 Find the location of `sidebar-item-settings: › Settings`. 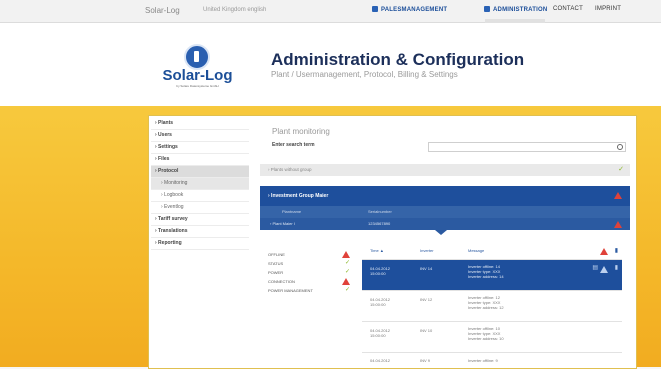

sidebar-item-settings: › Settings is located at coordinates (200, 148).